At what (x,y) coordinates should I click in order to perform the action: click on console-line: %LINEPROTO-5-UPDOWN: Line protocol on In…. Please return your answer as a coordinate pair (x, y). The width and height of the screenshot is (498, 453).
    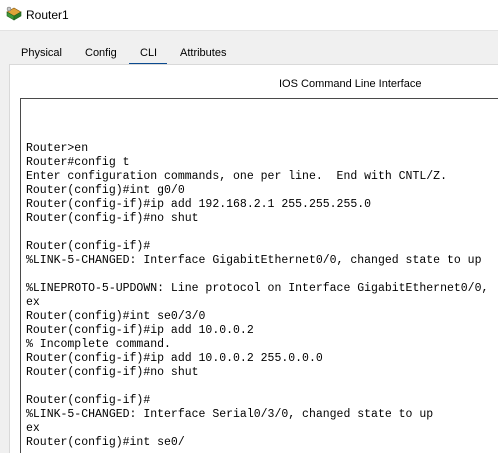
    Looking at the image, I should click on (257, 288).